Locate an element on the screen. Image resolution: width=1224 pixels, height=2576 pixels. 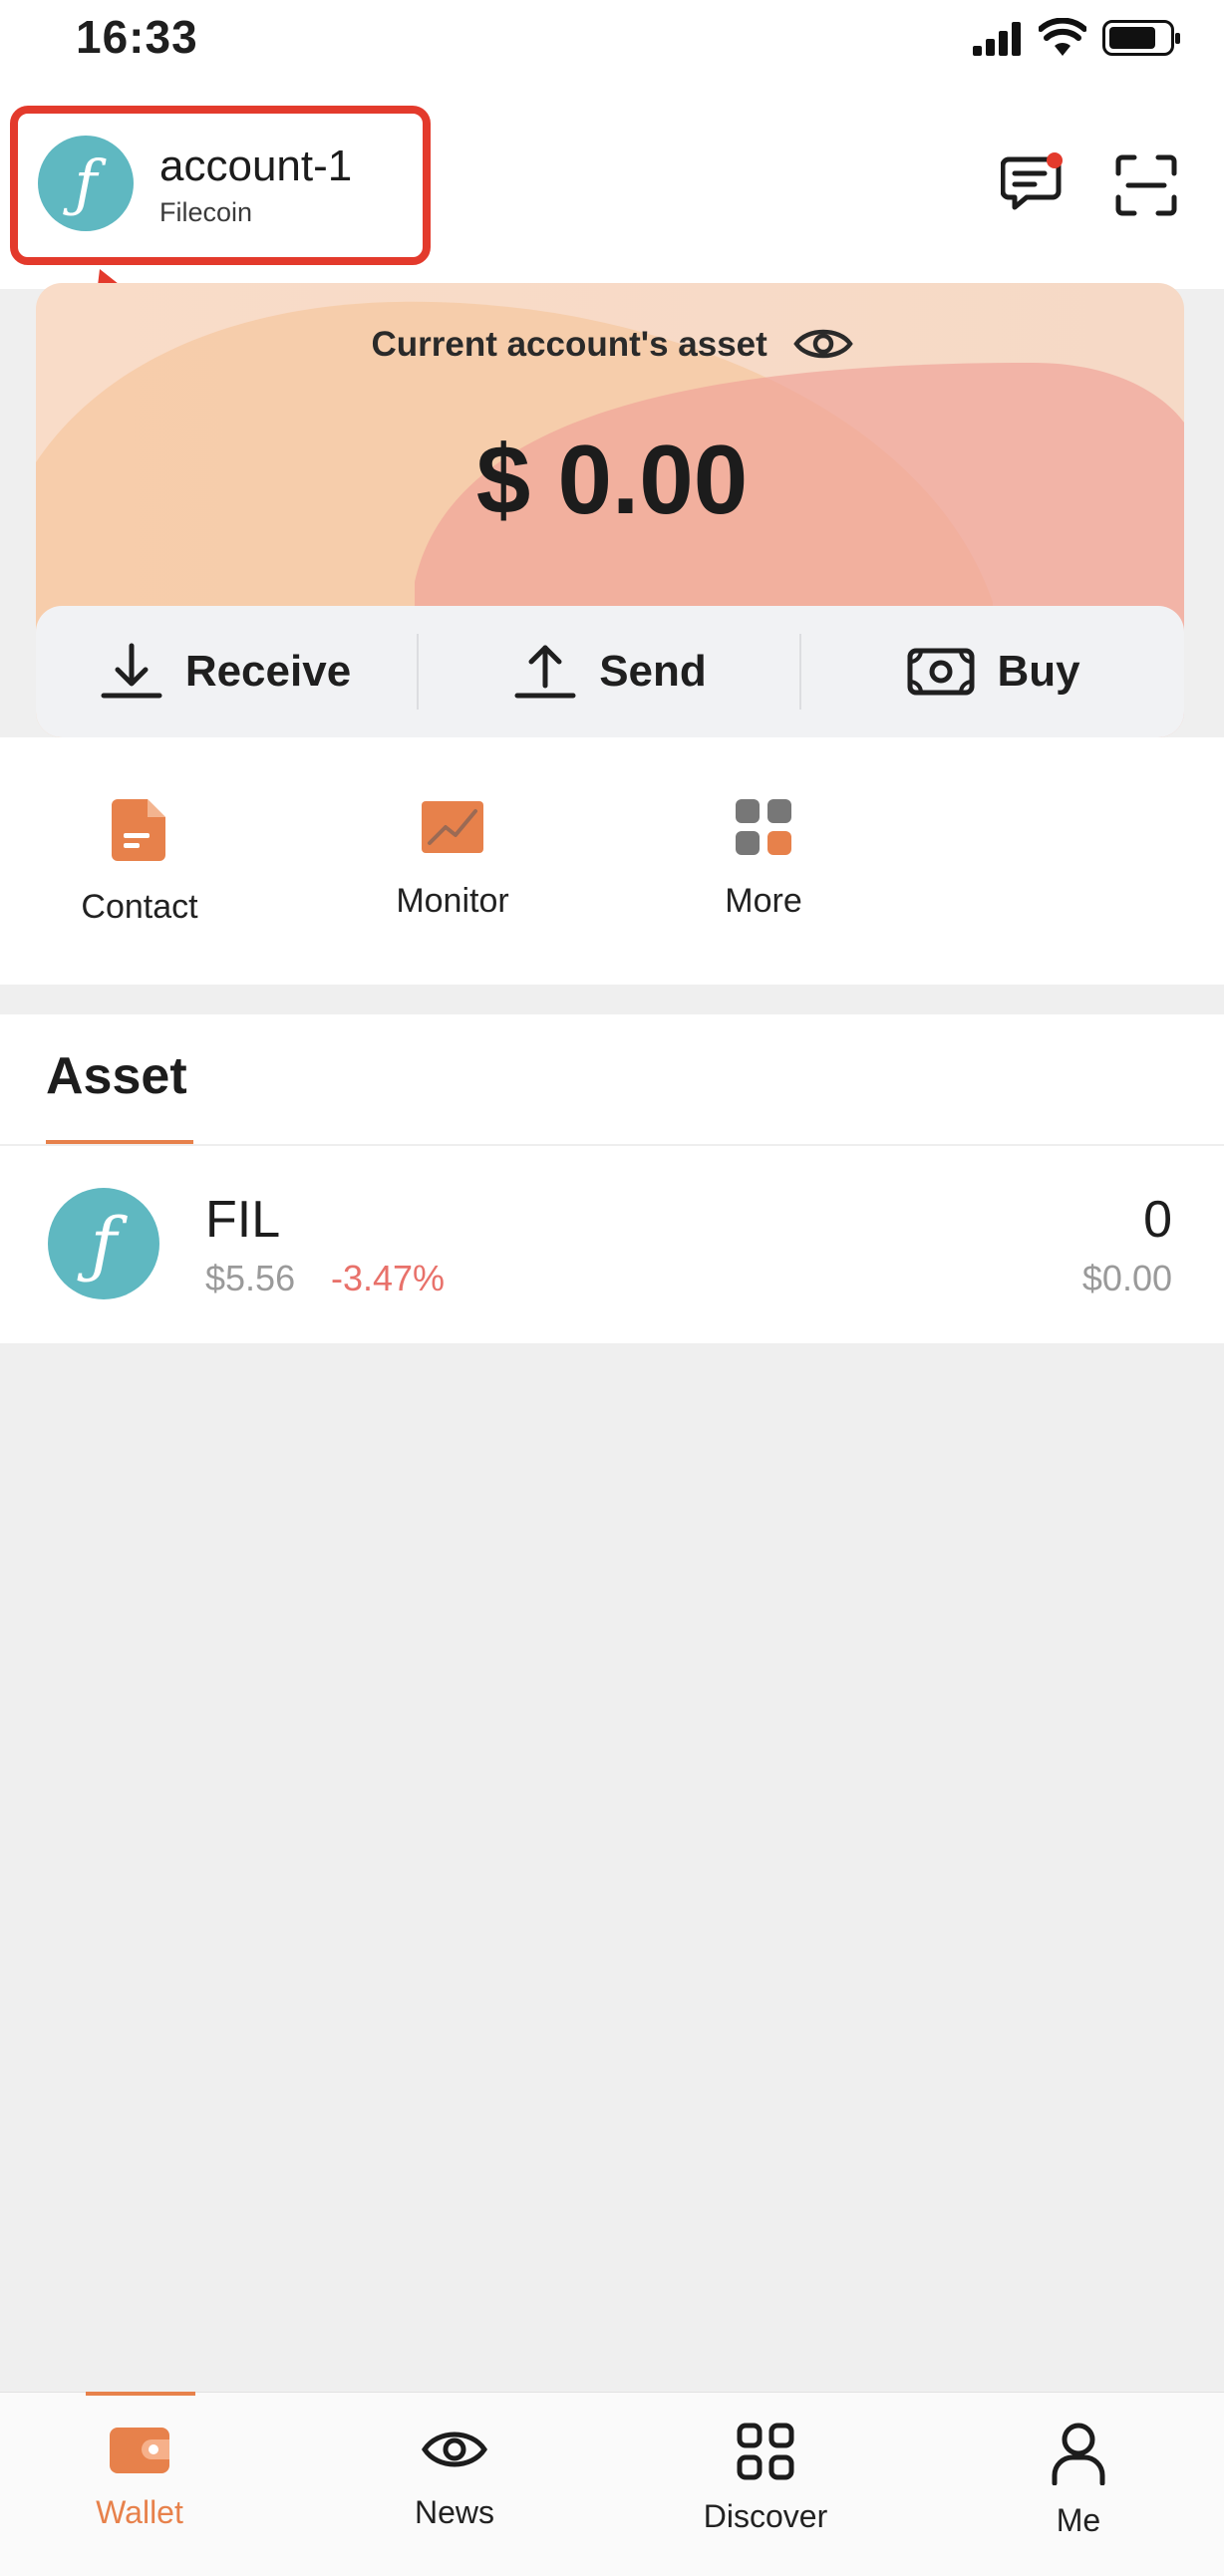
send-label: Send is located at coordinates (653, 671).